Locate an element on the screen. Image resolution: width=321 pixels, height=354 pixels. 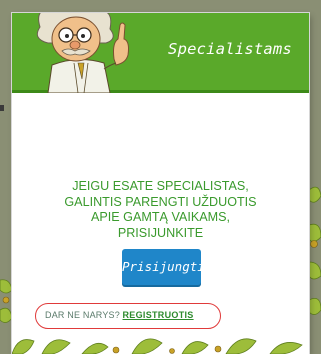
header-title: Specialistams is located at coordinates (230, 49).